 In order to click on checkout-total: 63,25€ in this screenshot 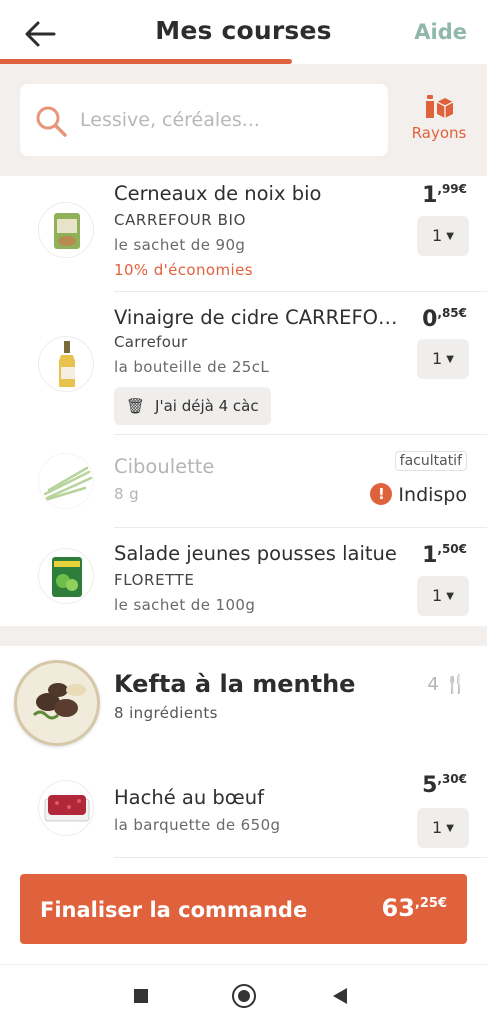, I will do `click(414, 908)`.